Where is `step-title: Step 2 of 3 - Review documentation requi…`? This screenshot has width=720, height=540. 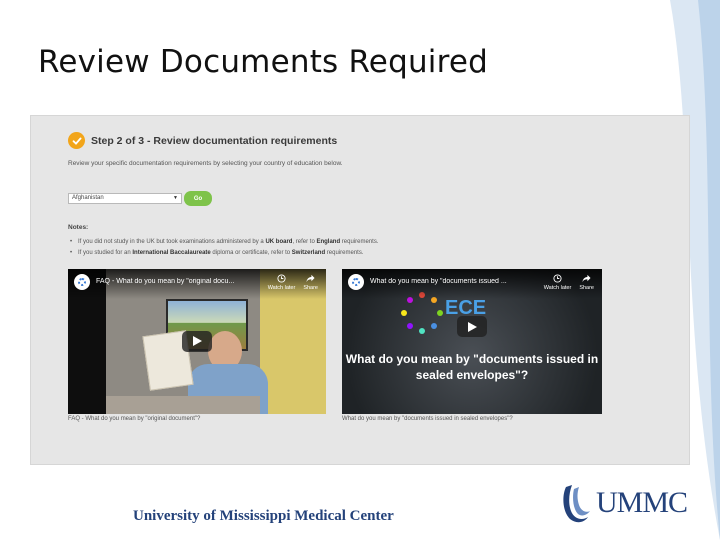
step-title: Step 2 of 3 - Review documentation requi… is located at coordinates (214, 140).